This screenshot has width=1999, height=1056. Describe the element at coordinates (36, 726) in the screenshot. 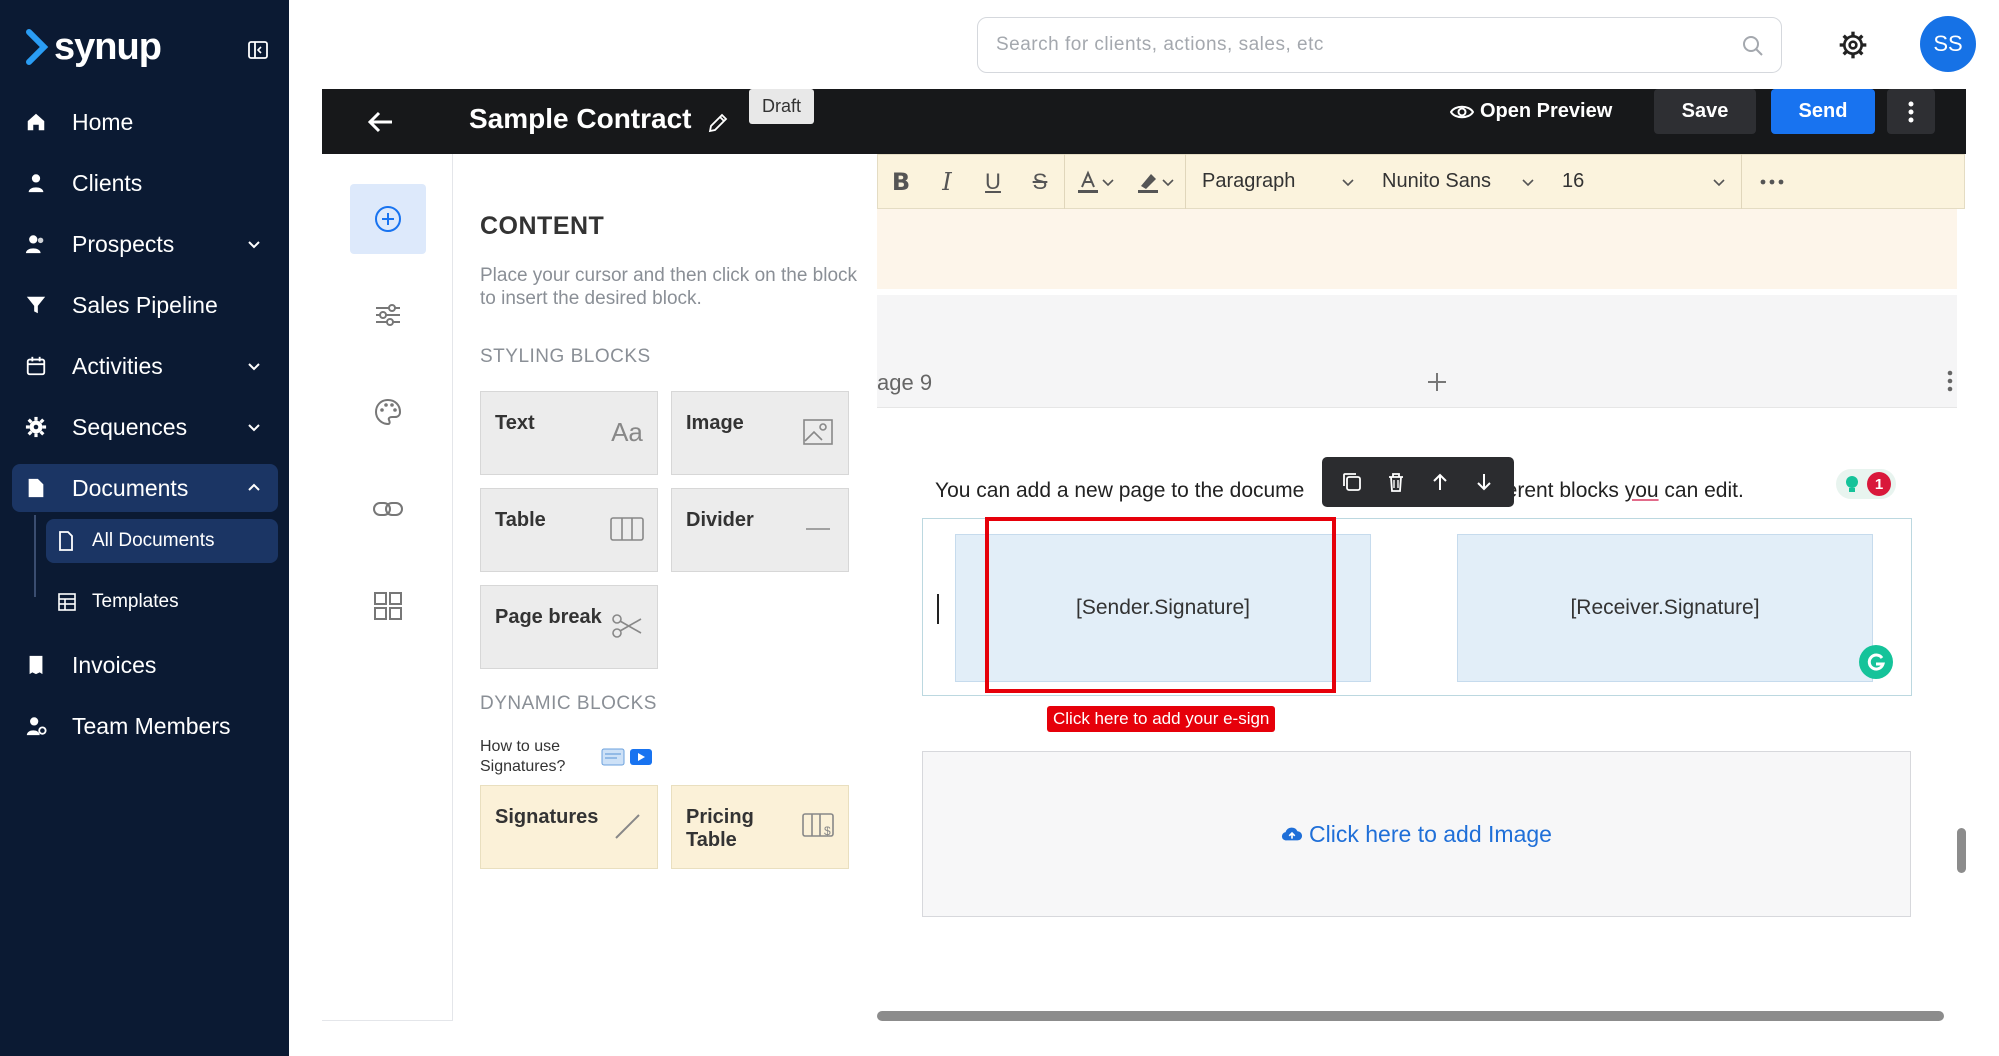

I see `team-icon` at that location.